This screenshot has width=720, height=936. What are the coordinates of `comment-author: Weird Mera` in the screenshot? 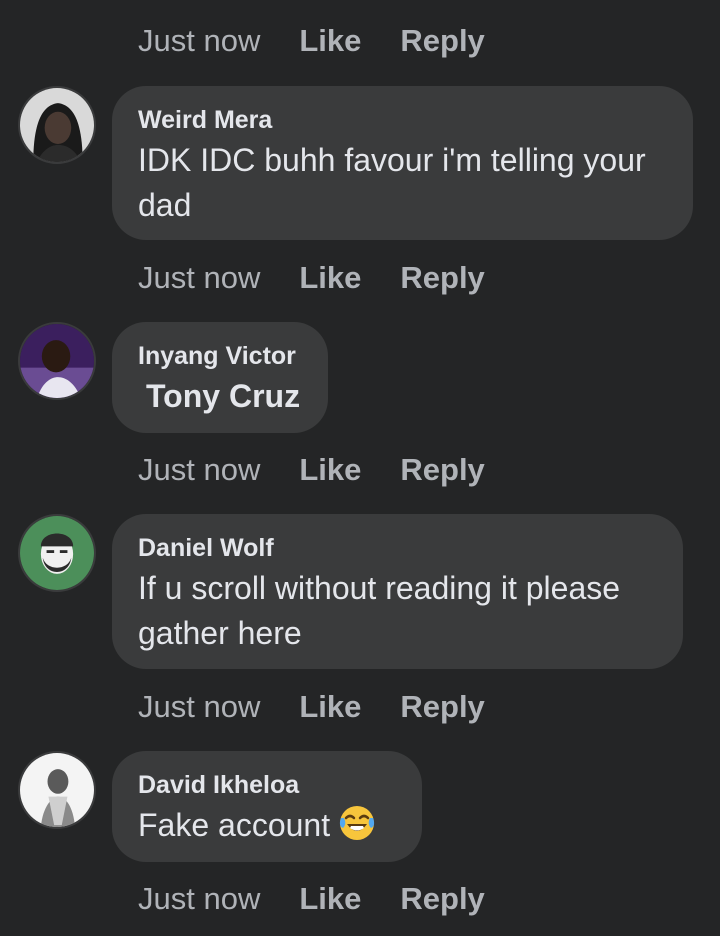 It's located at (402, 120).